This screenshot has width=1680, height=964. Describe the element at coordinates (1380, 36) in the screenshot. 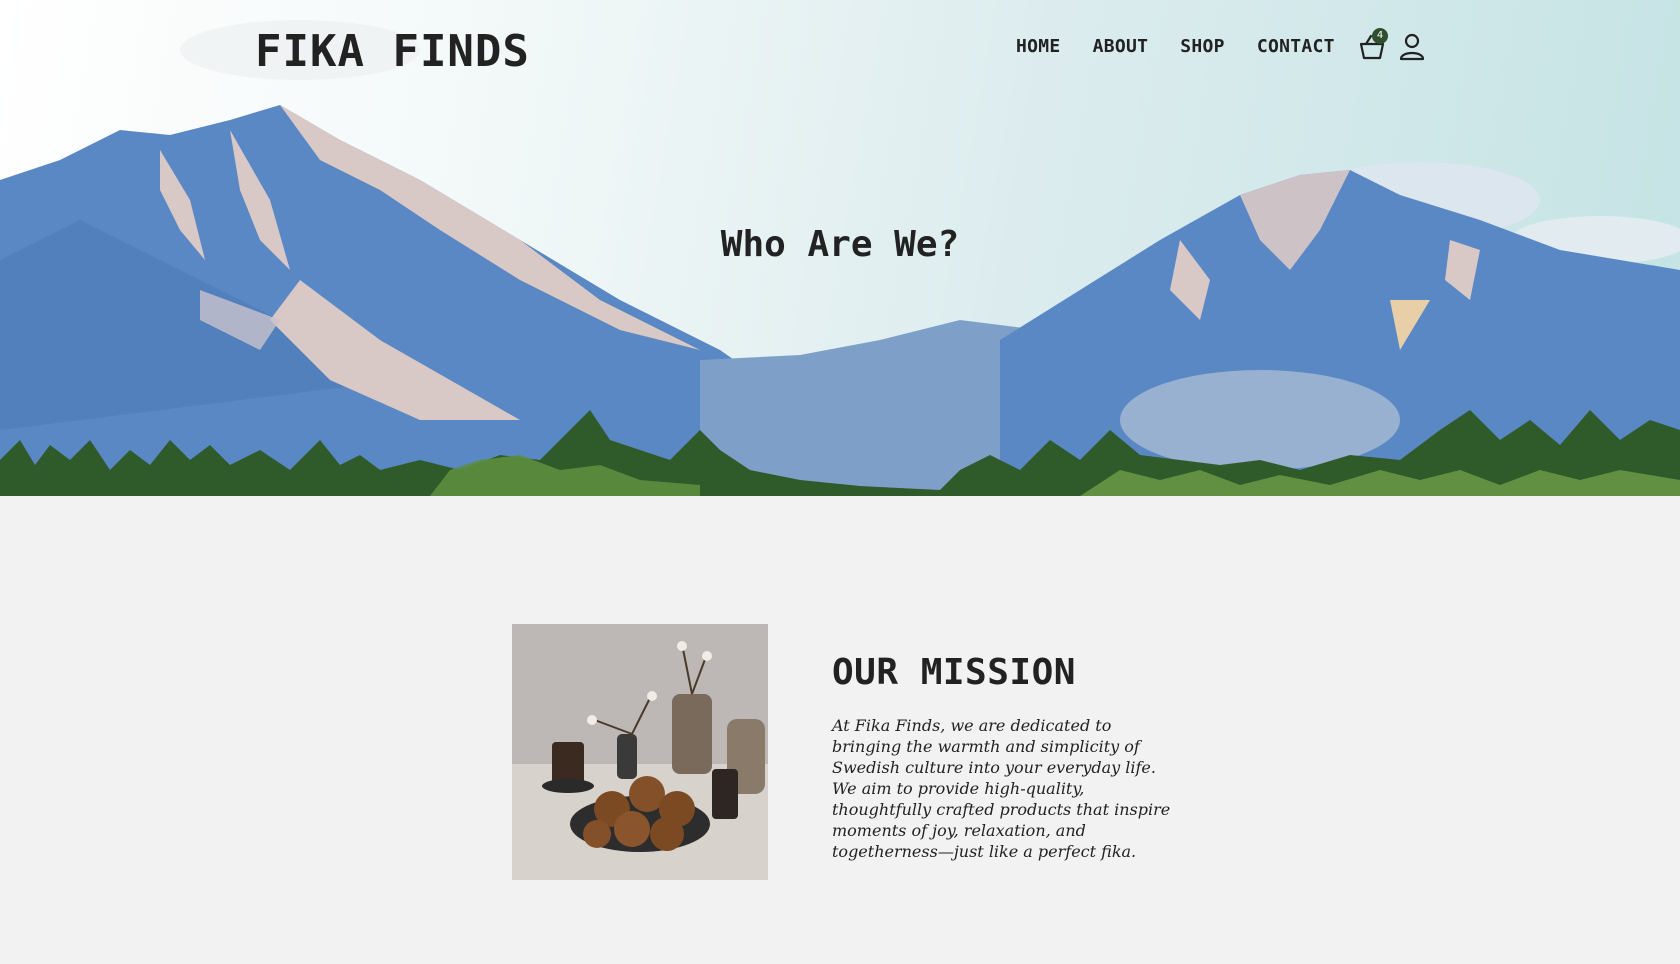

I see `cart-count-badge: 4` at that location.